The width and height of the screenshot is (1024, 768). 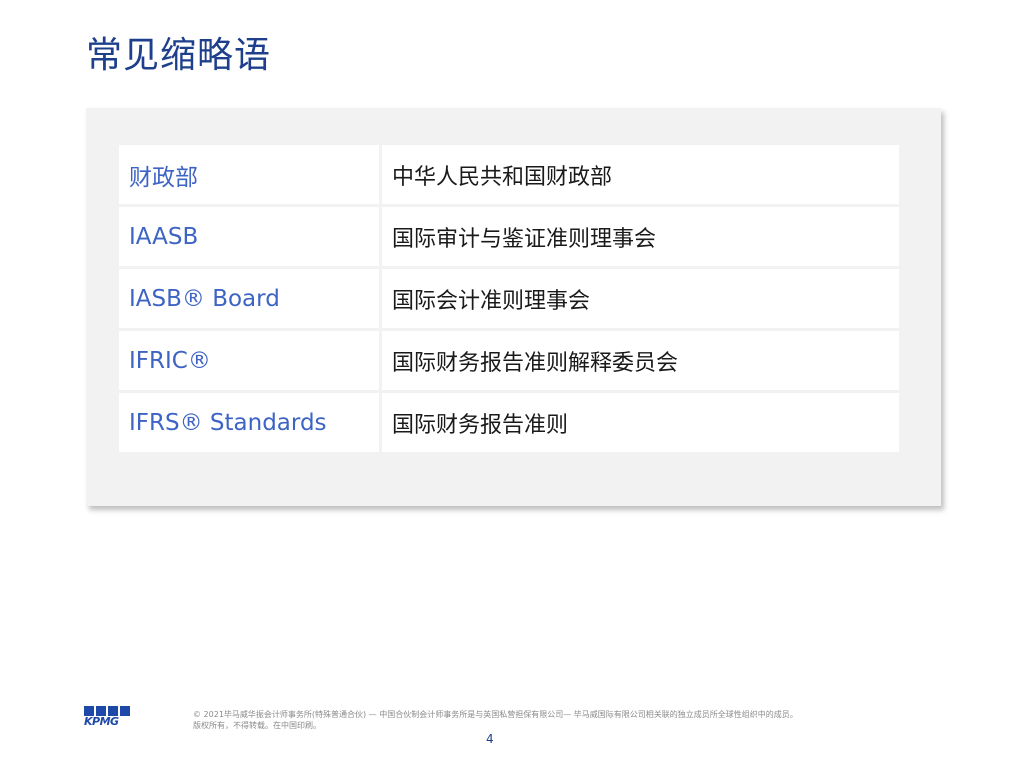 I want to click on table-row: IFRS® Standards 国际财务报告准则, so click(x=509, y=422).